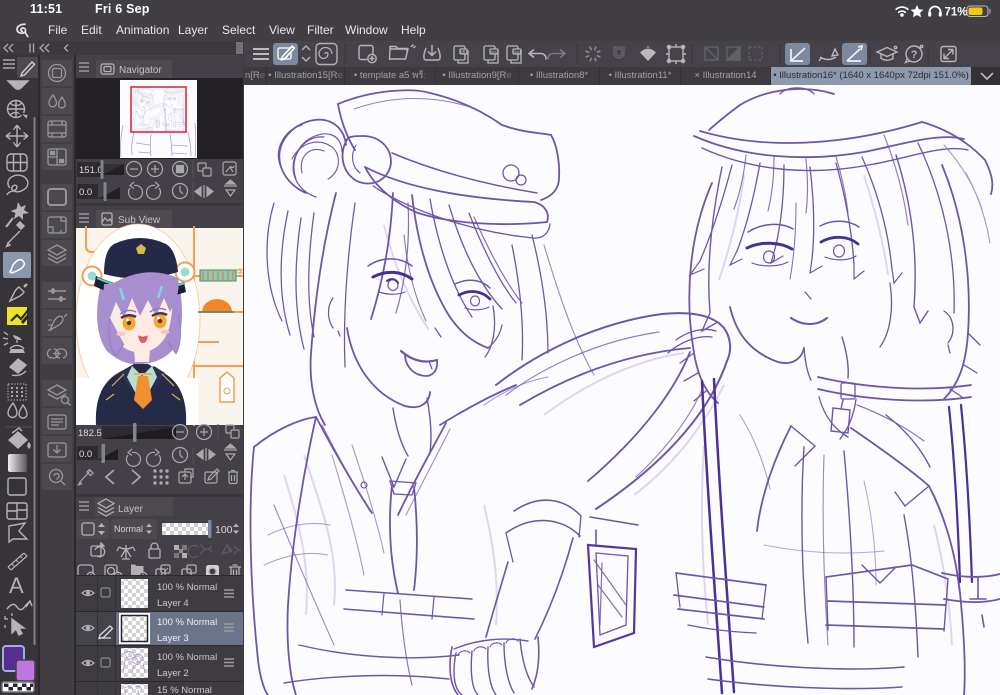 This screenshot has height=695, width=1000. Describe the element at coordinates (128, 529) in the screenshot. I see `svg-text: Normal` at that location.